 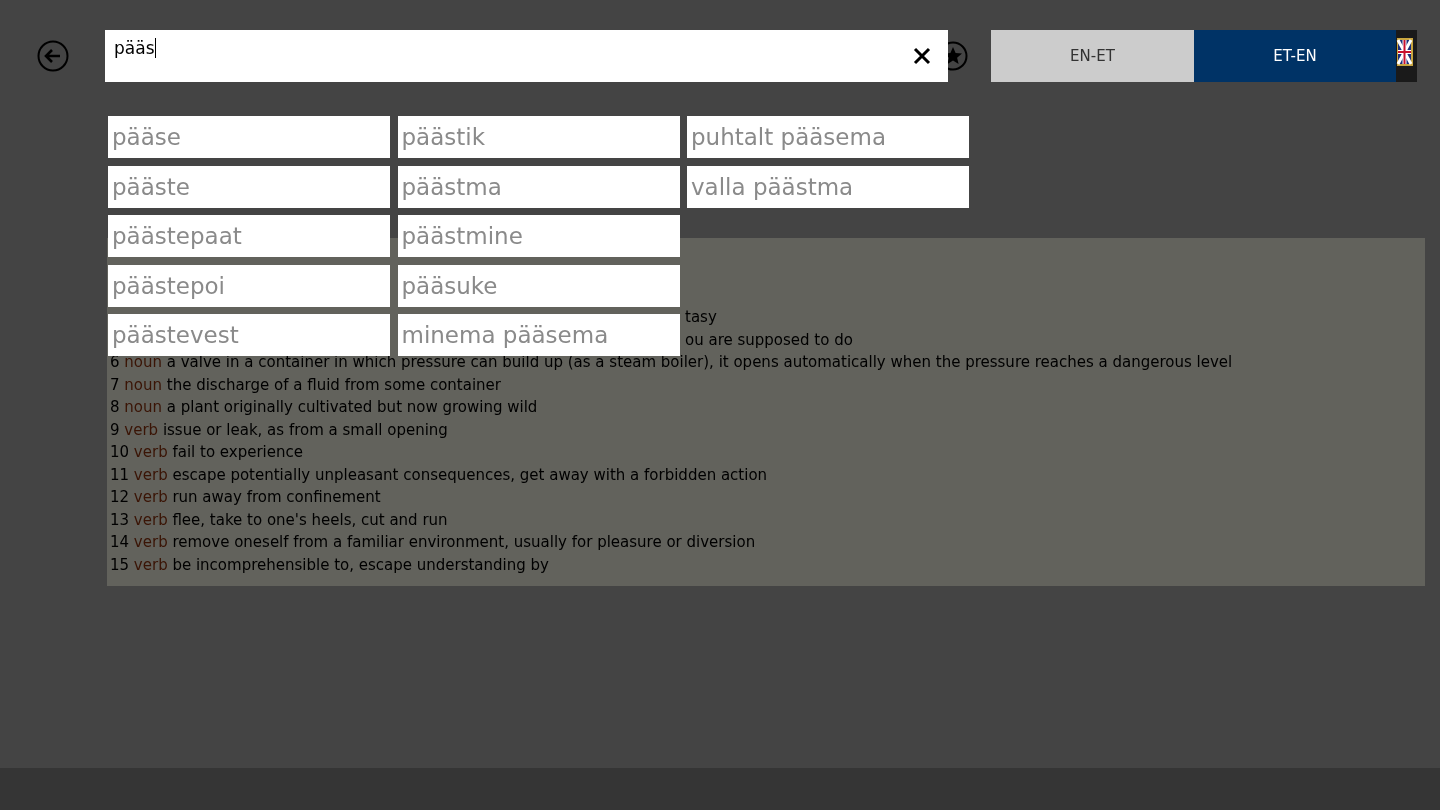 What do you see at coordinates (329, 565) in the screenshot?
I see `definition-line: 15 verb be incomprehensible to, escape understanding by` at bounding box center [329, 565].